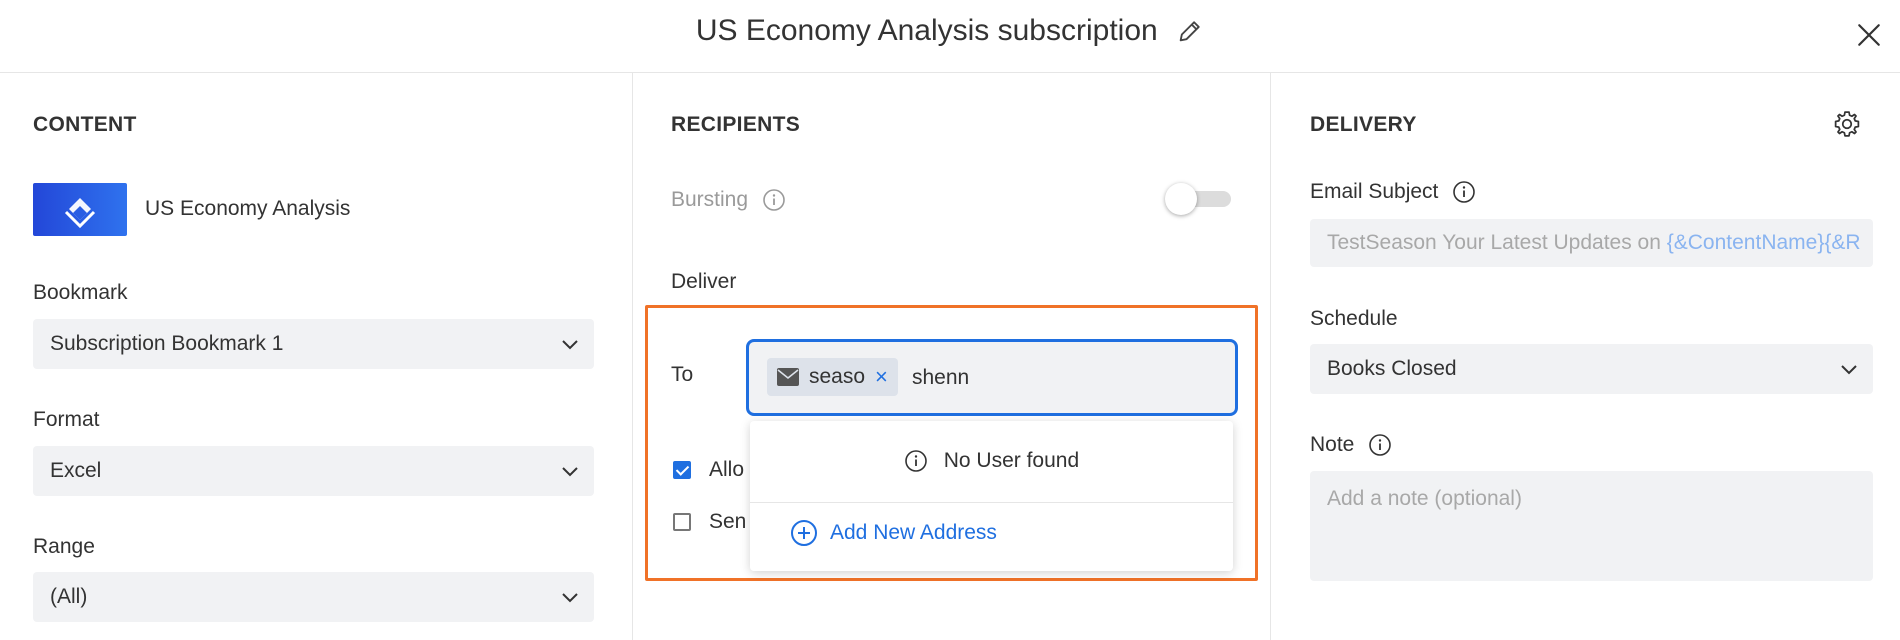  Describe the element at coordinates (1190, 31) in the screenshot. I see `edit-icon` at that location.